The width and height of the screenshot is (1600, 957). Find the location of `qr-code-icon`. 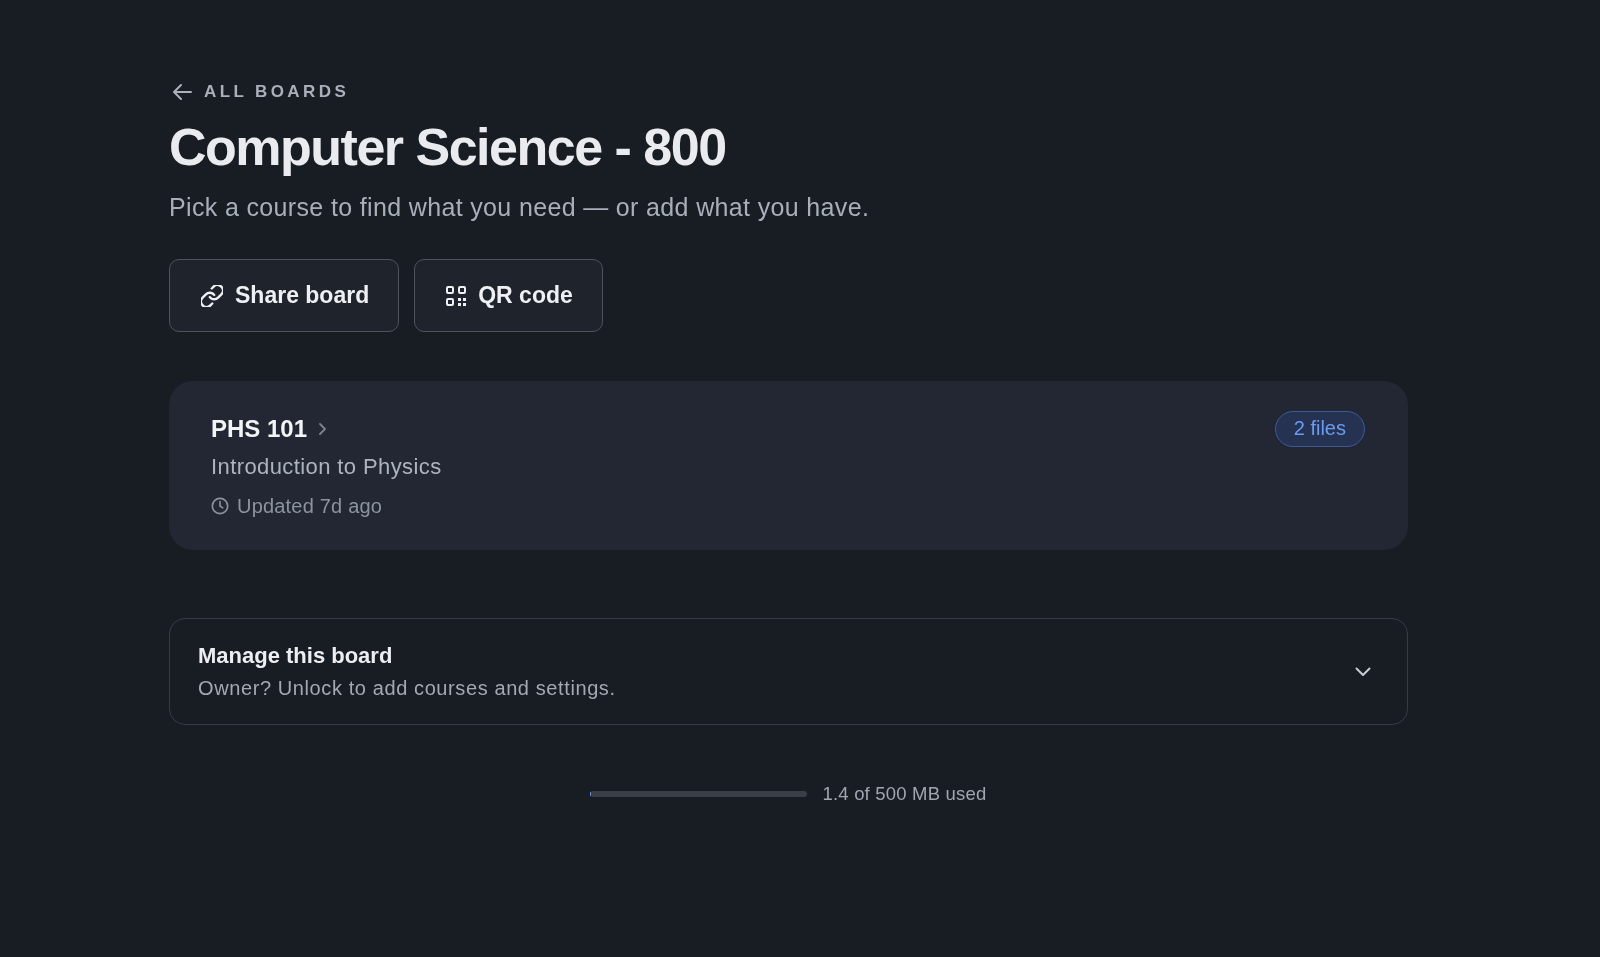

qr-code-icon is located at coordinates (456, 295).